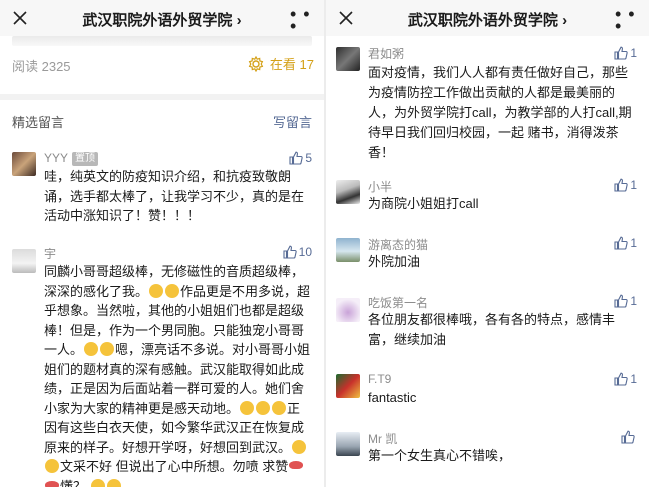 Image resolution: width=649 pixels, height=487 pixels. I want to click on like-button, so click(629, 437).